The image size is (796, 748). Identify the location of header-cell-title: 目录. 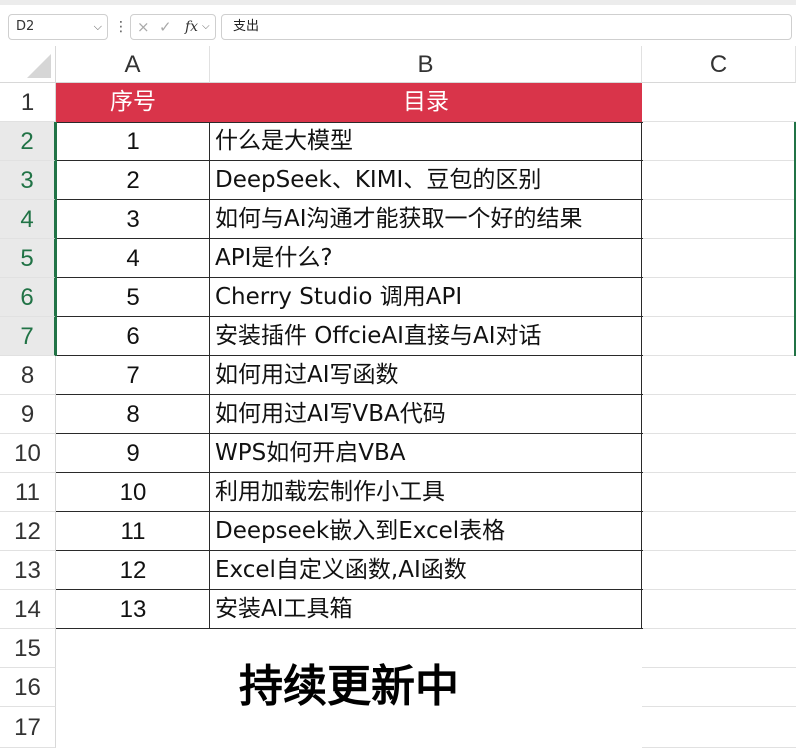
(426, 102).